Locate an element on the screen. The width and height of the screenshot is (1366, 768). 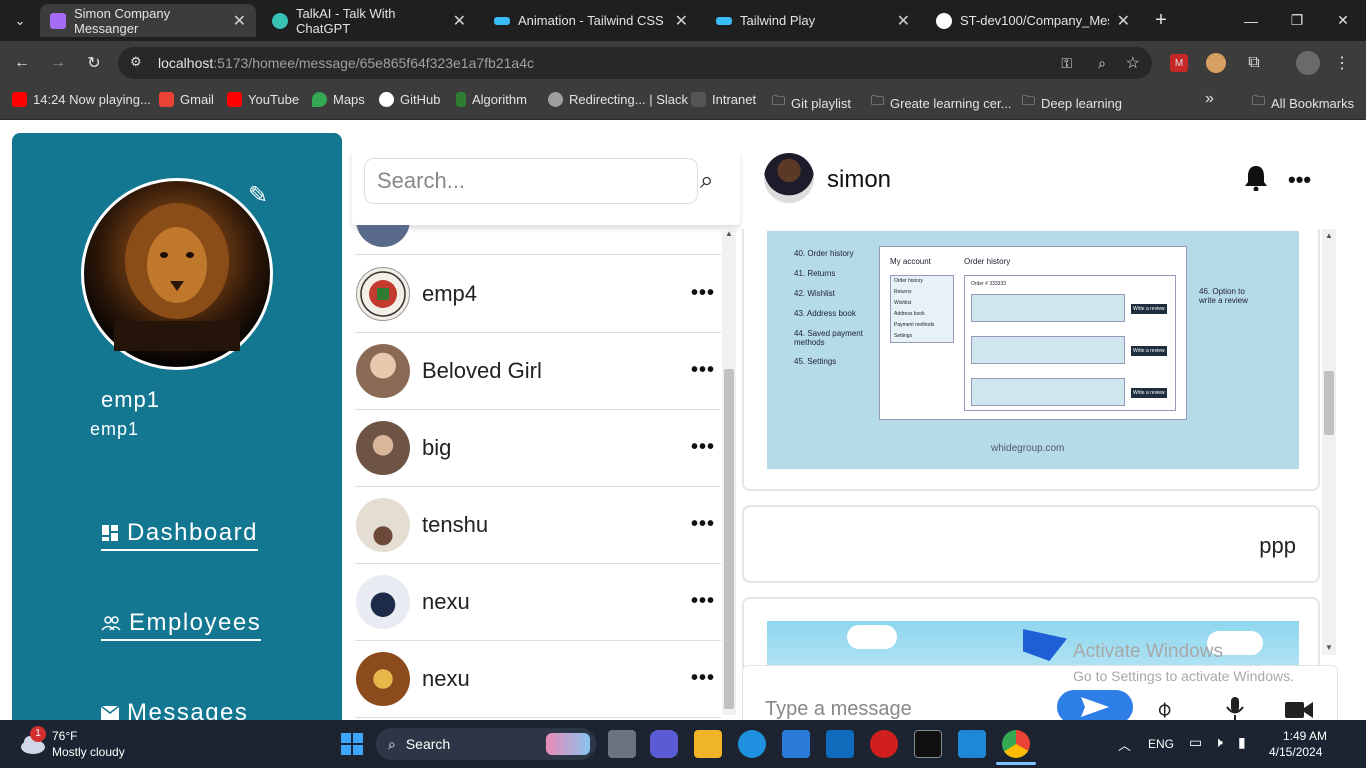
extension-icon: M is located at coordinates (1179, 63).